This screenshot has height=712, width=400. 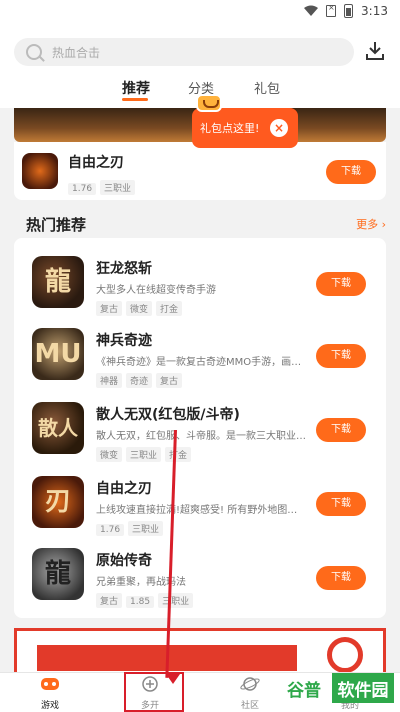 What do you see at coordinates (250, 684) in the screenshot?
I see `planet-icon` at bounding box center [250, 684].